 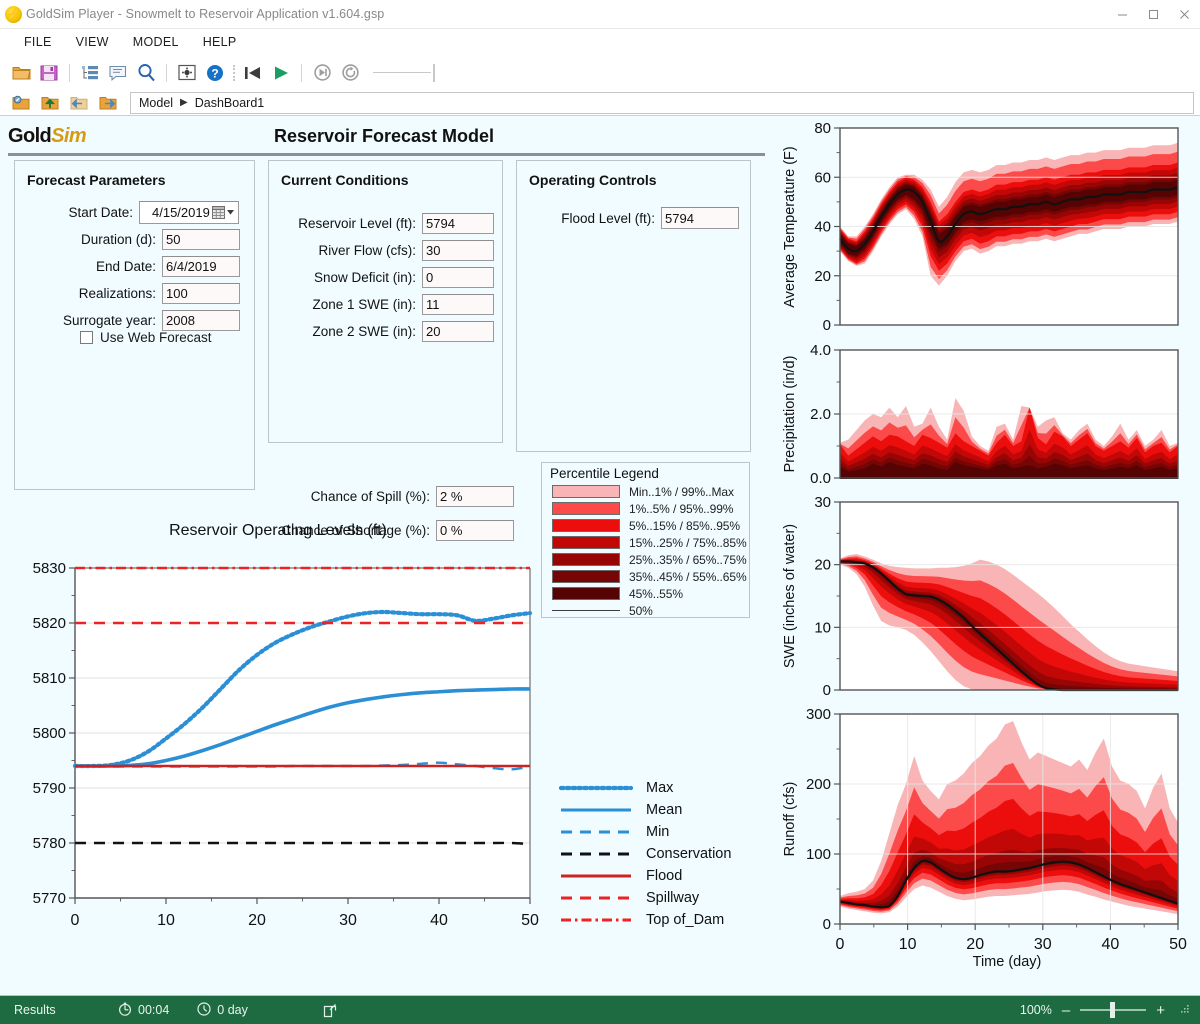 I want to click on runoff-ylabel: Runoff (cfs), so click(x=790, y=819).